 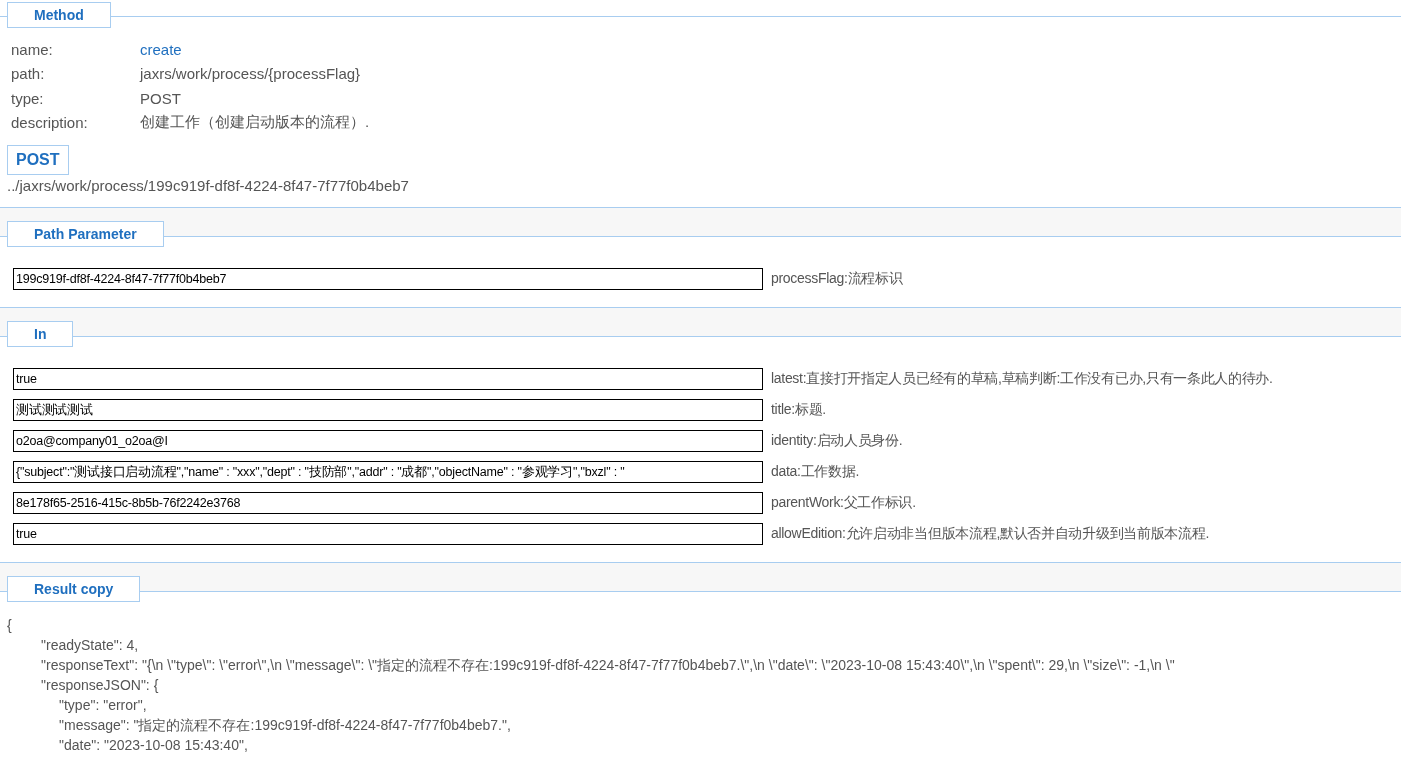 What do you see at coordinates (388, 441) in the screenshot?
I see `input-field: o2oa@company01_o2oa@I` at bounding box center [388, 441].